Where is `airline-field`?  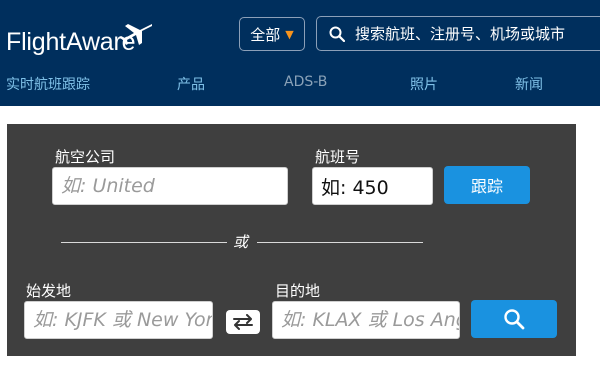 airline-field is located at coordinates (170, 186).